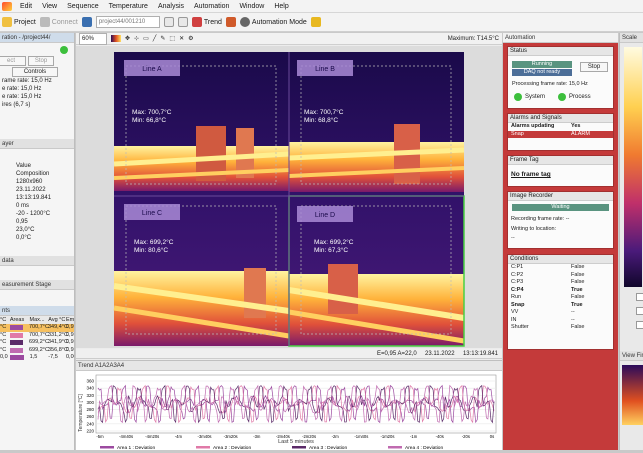  I want to click on pencil-icon: ✎, so click(162, 38).